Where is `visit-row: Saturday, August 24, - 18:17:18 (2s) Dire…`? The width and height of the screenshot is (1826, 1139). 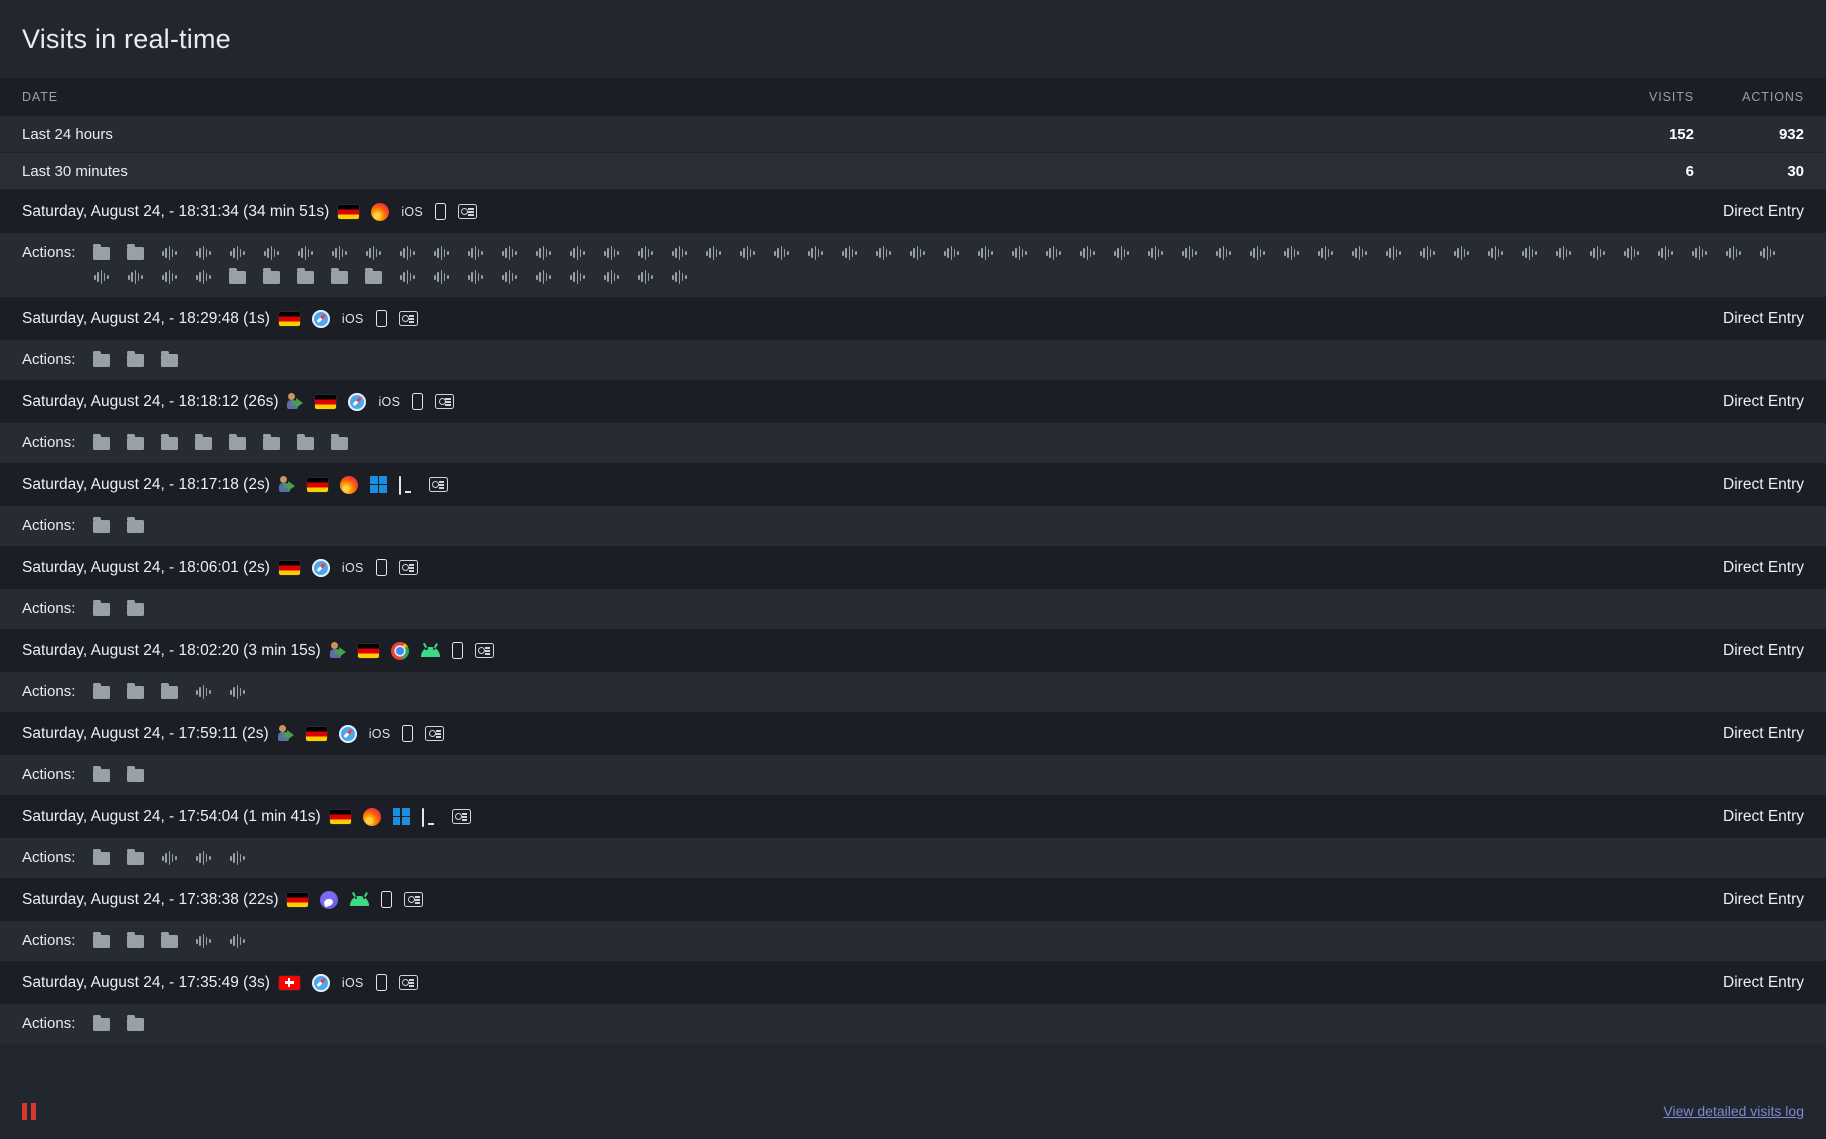 visit-row: Saturday, August 24, - 18:17:18 (2s) Dire… is located at coordinates (913, 484).